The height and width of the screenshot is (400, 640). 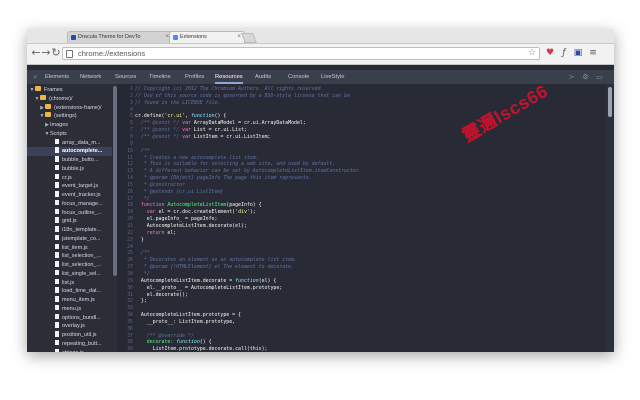 I want to click on tab-dracula-theme: Dracula Theme for DevTo ×, so click(x=120, y=37).